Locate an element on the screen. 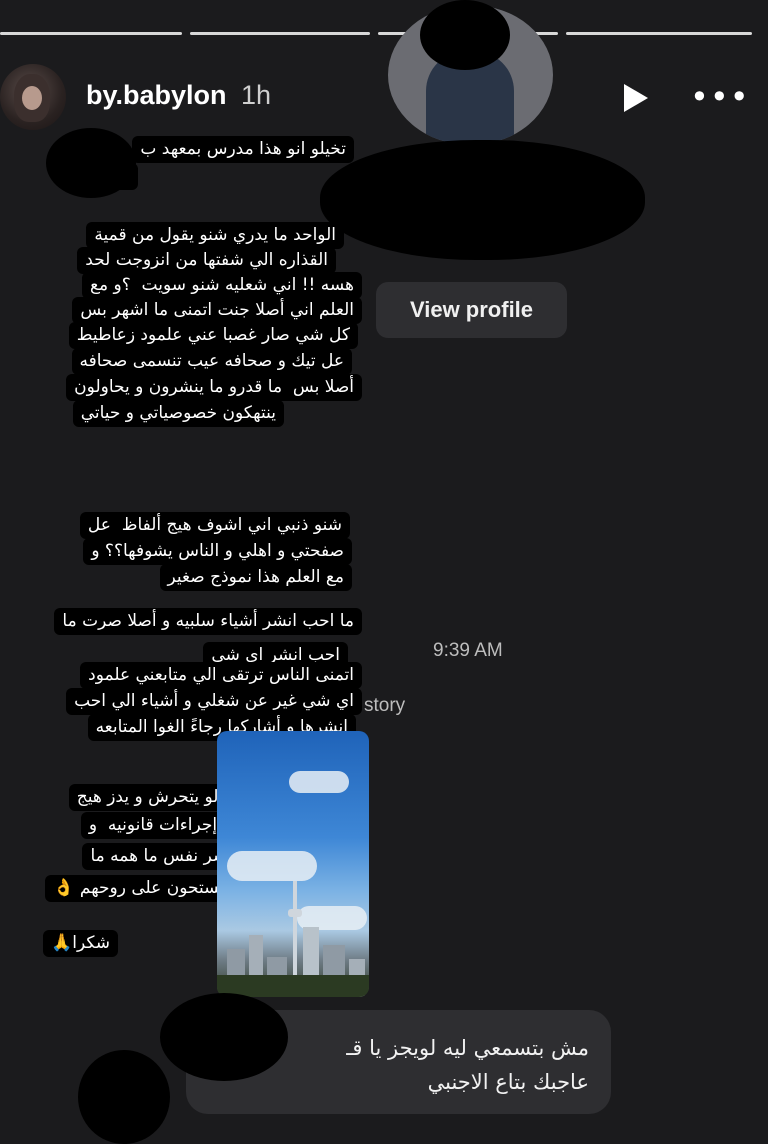 This screenshot has height=1144, width=768. play-icon is located at coordinates (636, 98).